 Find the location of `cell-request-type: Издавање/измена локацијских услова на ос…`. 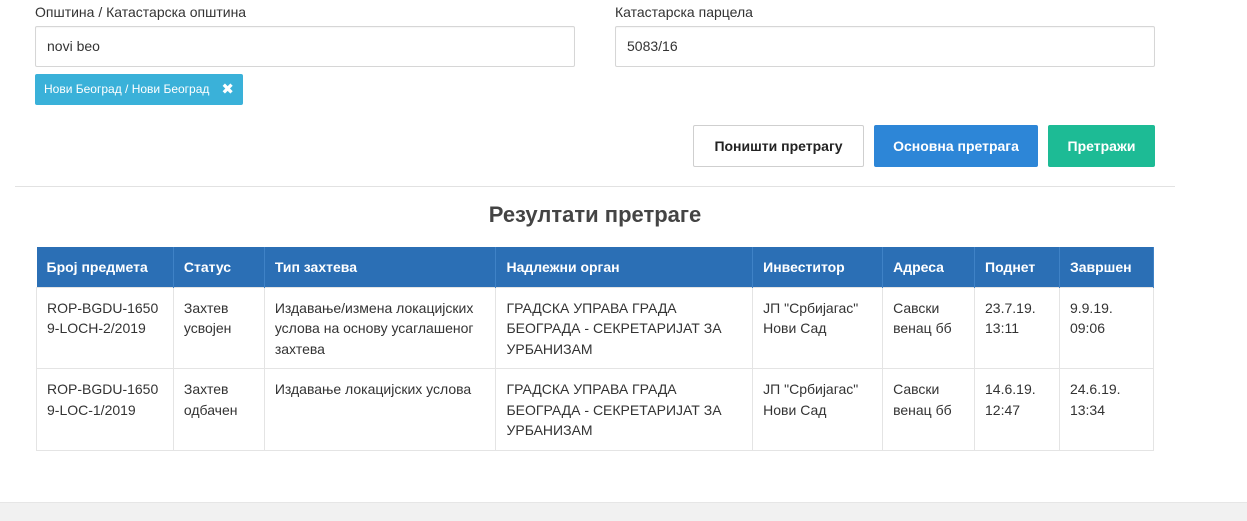

cell-request-type: Издавање/измена локацијских услова на ос… is located at coordinates (380, 327).